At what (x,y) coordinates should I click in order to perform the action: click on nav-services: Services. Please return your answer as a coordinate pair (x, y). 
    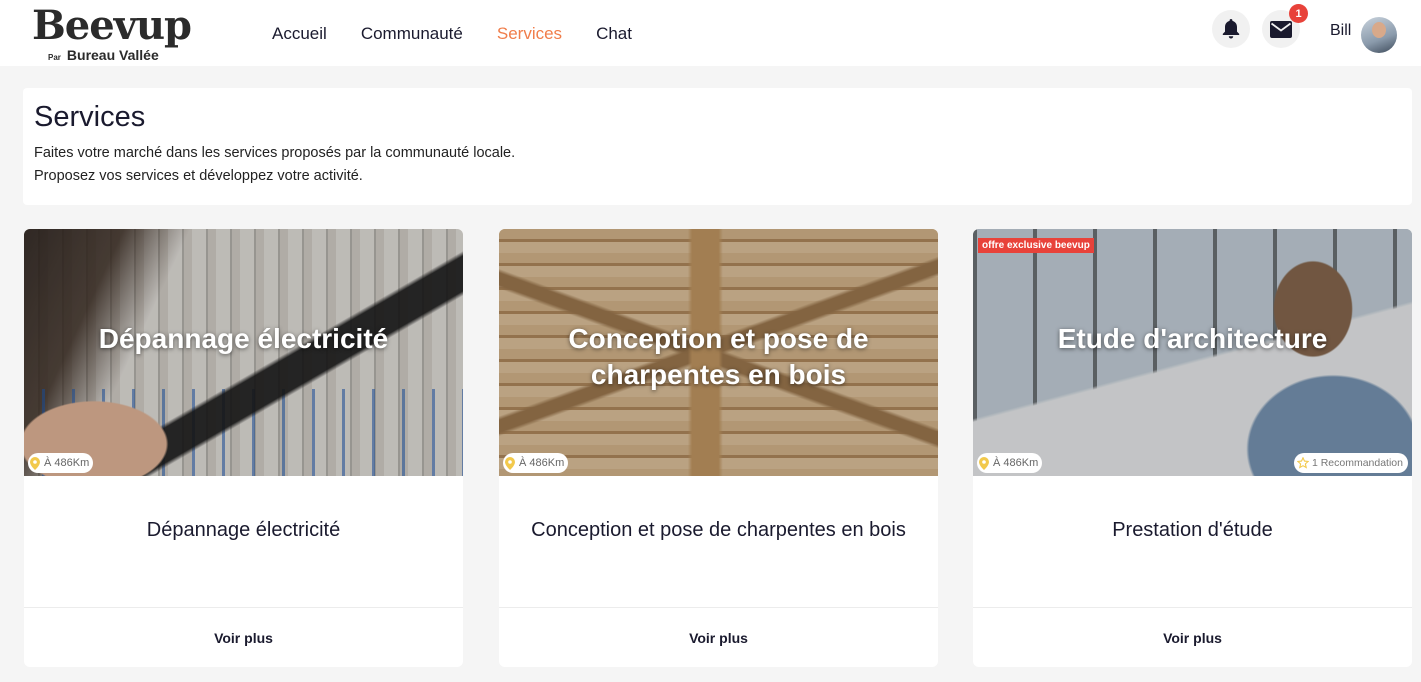
    Looking at the image, I should click on (529, 34).